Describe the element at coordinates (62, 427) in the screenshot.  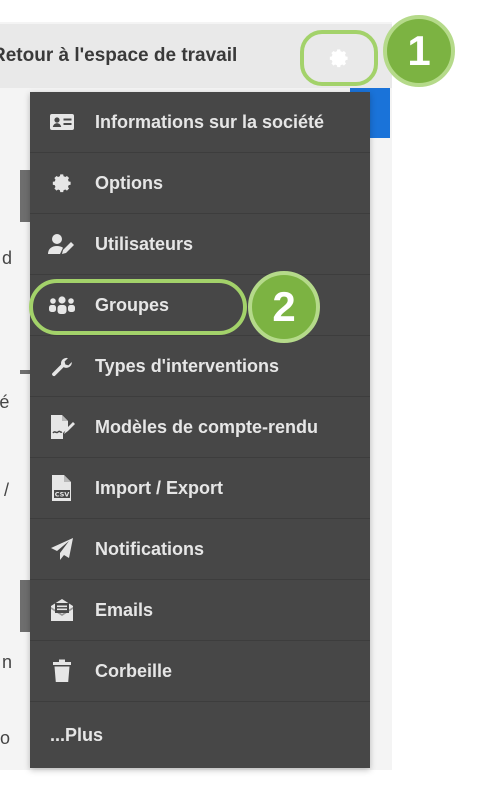
I see `file-signature-icon` at that location.